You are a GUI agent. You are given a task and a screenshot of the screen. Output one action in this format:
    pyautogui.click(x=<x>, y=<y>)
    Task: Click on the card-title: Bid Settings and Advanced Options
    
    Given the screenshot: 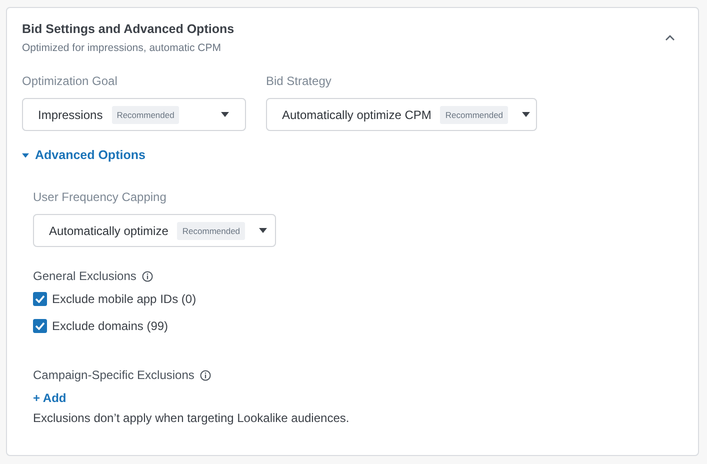 What is the action you would take?
    pyautogui.click(x=129, y=29)
    